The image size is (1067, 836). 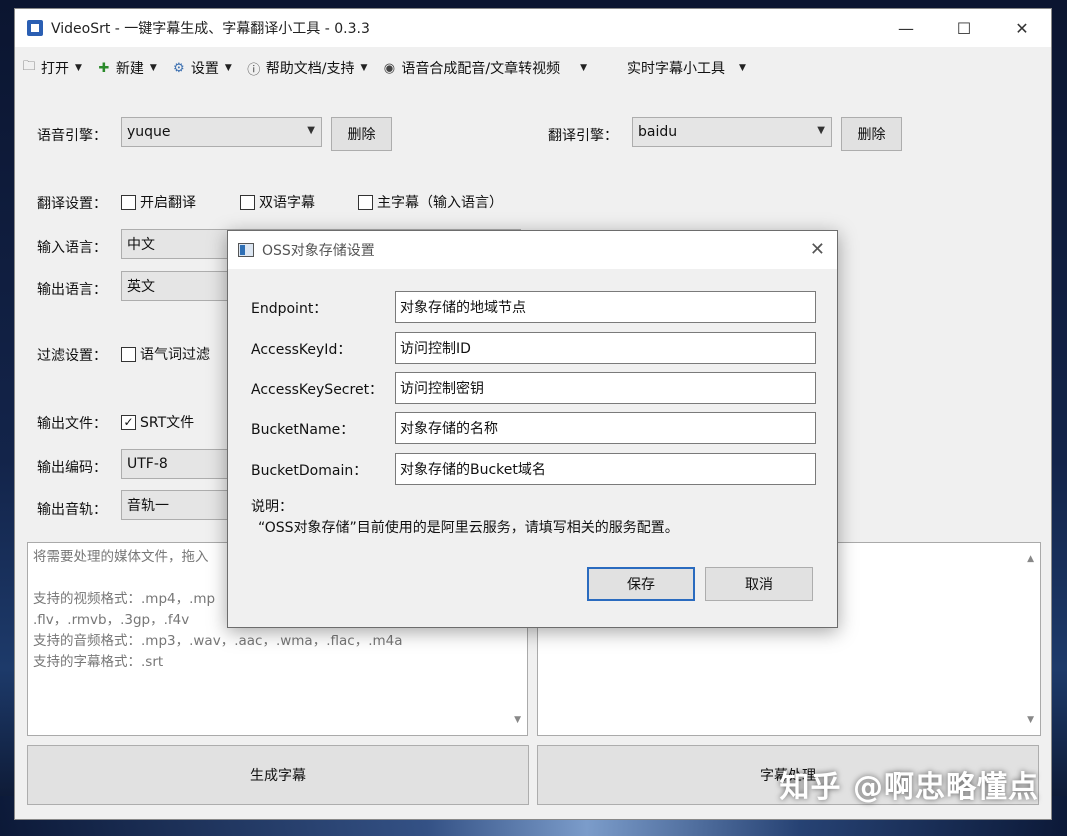 What do you see at coordinates (532, 250) in the screenshot?
I see `dialog-title-bar: OSS对象存储设置 ✕` at bounding box center [532, 250].